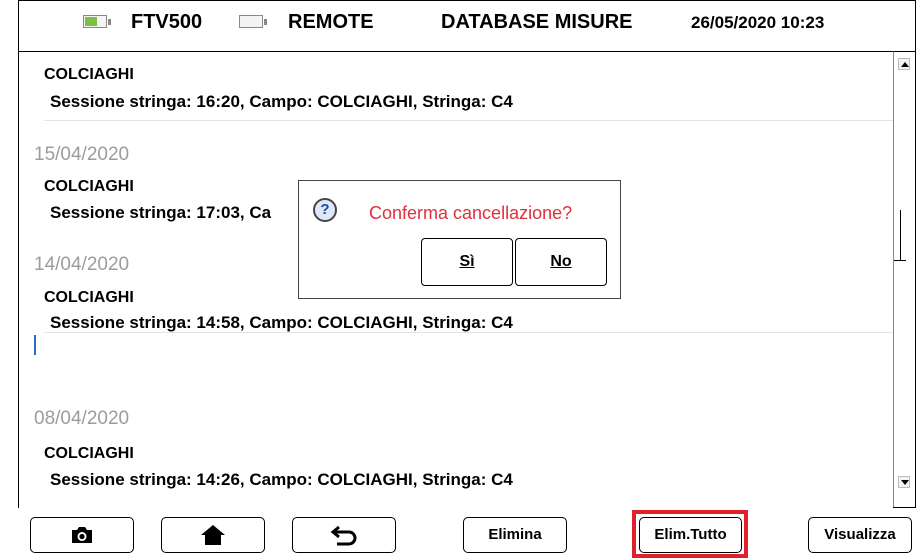  What do you see at coordinates (537, 22) in the screenshot?
I see `page-title: DATABASE MISURE` at bounding box center [537, 22].